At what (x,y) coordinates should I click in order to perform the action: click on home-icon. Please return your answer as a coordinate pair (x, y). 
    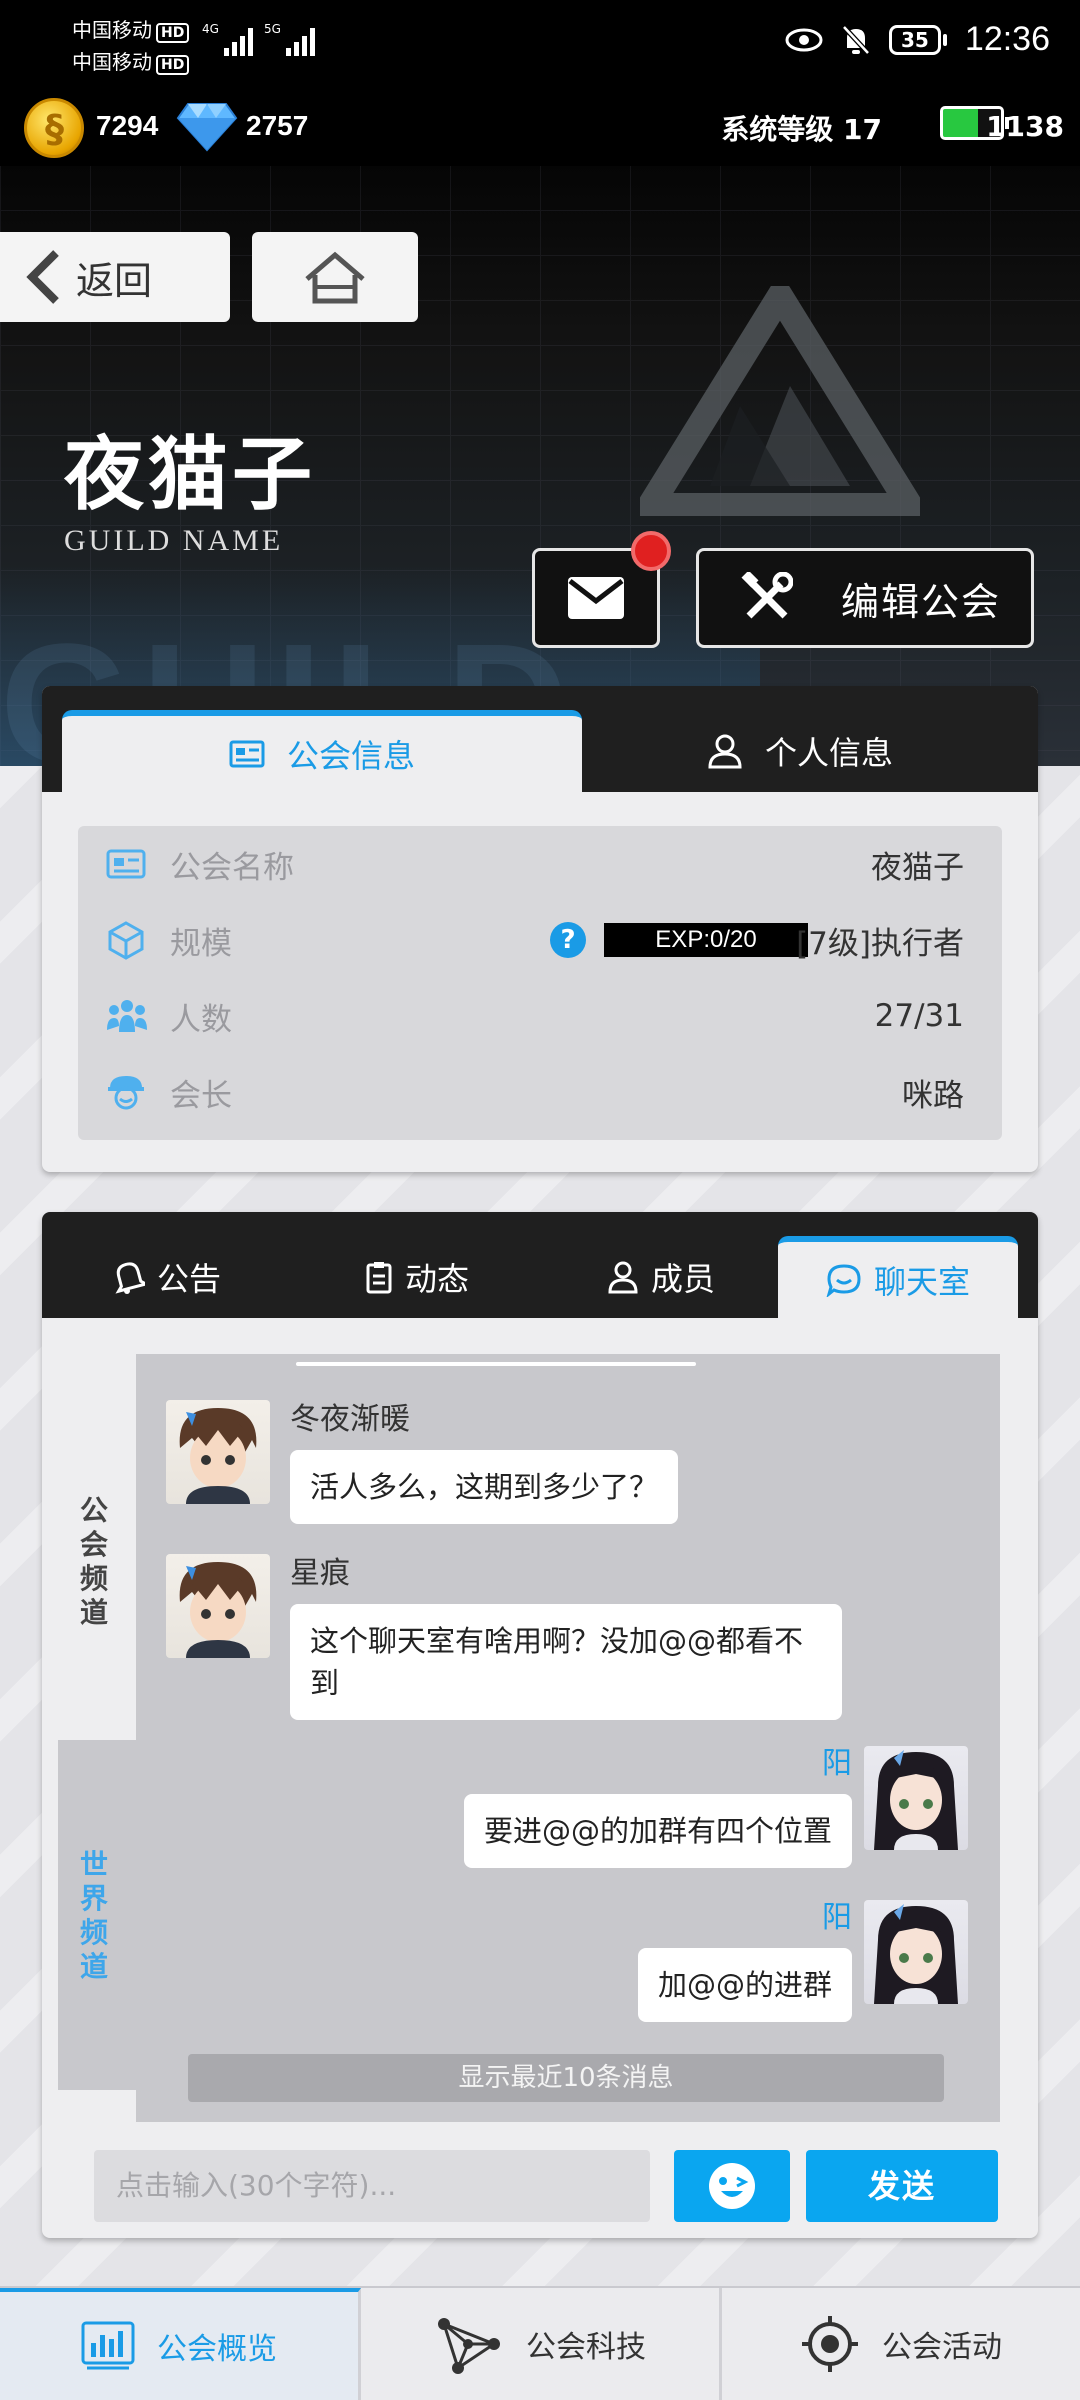
    Looking at the image, I should click on (335, 277).